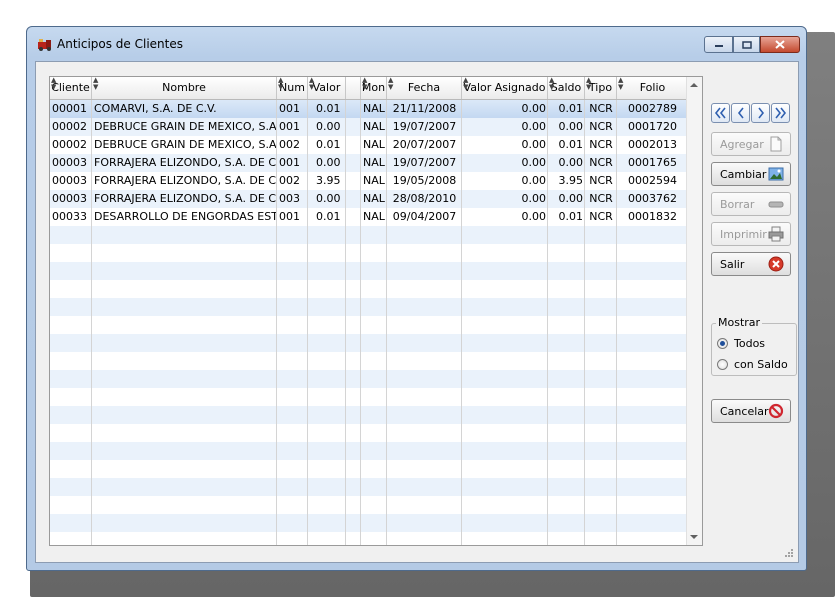  I want to click on cell-num: 003, so click(289, 198).